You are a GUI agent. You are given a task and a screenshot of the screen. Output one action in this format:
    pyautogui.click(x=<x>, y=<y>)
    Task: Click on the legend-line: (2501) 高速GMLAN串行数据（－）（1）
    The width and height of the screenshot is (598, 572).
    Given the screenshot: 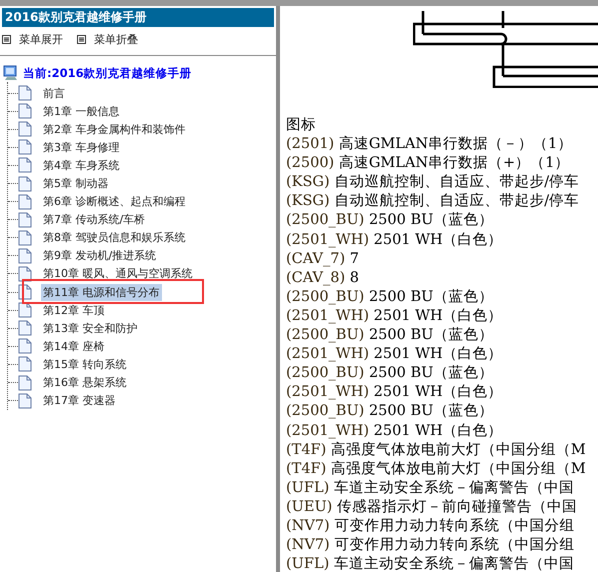 What is the action you would take?
    pyautogui.click(x=430, y=144)
    